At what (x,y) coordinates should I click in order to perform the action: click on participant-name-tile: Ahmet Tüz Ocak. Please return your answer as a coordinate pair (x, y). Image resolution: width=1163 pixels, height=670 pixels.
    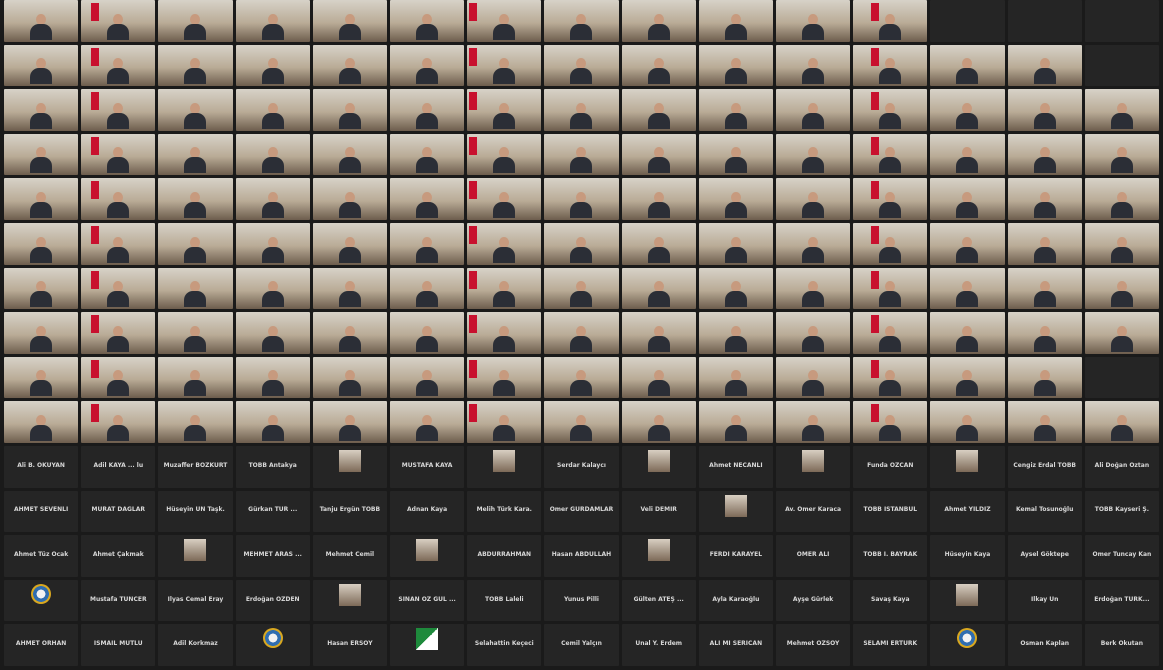
    Looking at the image, I should click on (41, 556).